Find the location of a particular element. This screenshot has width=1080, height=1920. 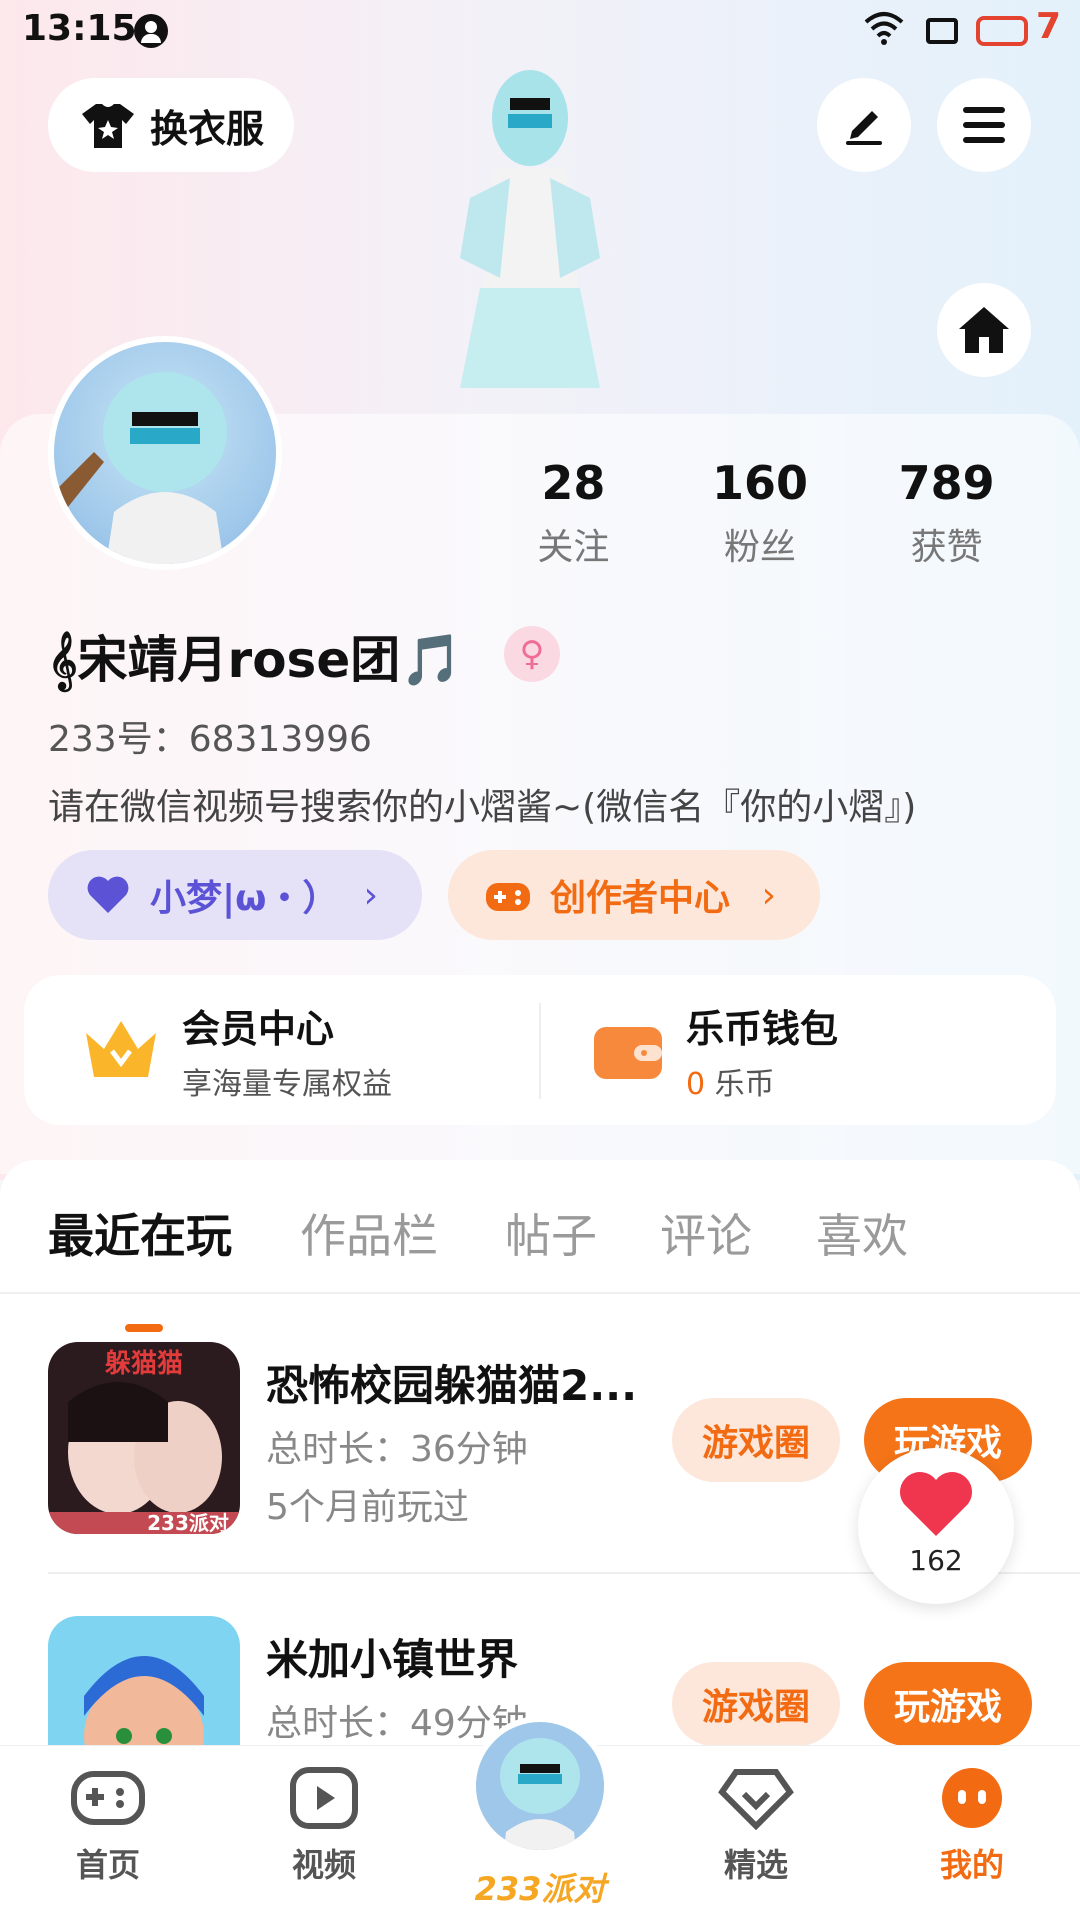

nickname: 𝄞宋靖月rose团🎵 is located at coordinates (255, 660).